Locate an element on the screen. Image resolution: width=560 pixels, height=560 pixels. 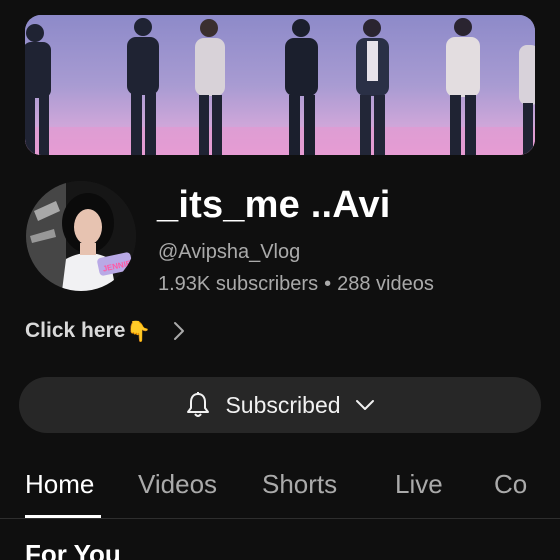
section-title: For You is located at coordinates (73, 549).